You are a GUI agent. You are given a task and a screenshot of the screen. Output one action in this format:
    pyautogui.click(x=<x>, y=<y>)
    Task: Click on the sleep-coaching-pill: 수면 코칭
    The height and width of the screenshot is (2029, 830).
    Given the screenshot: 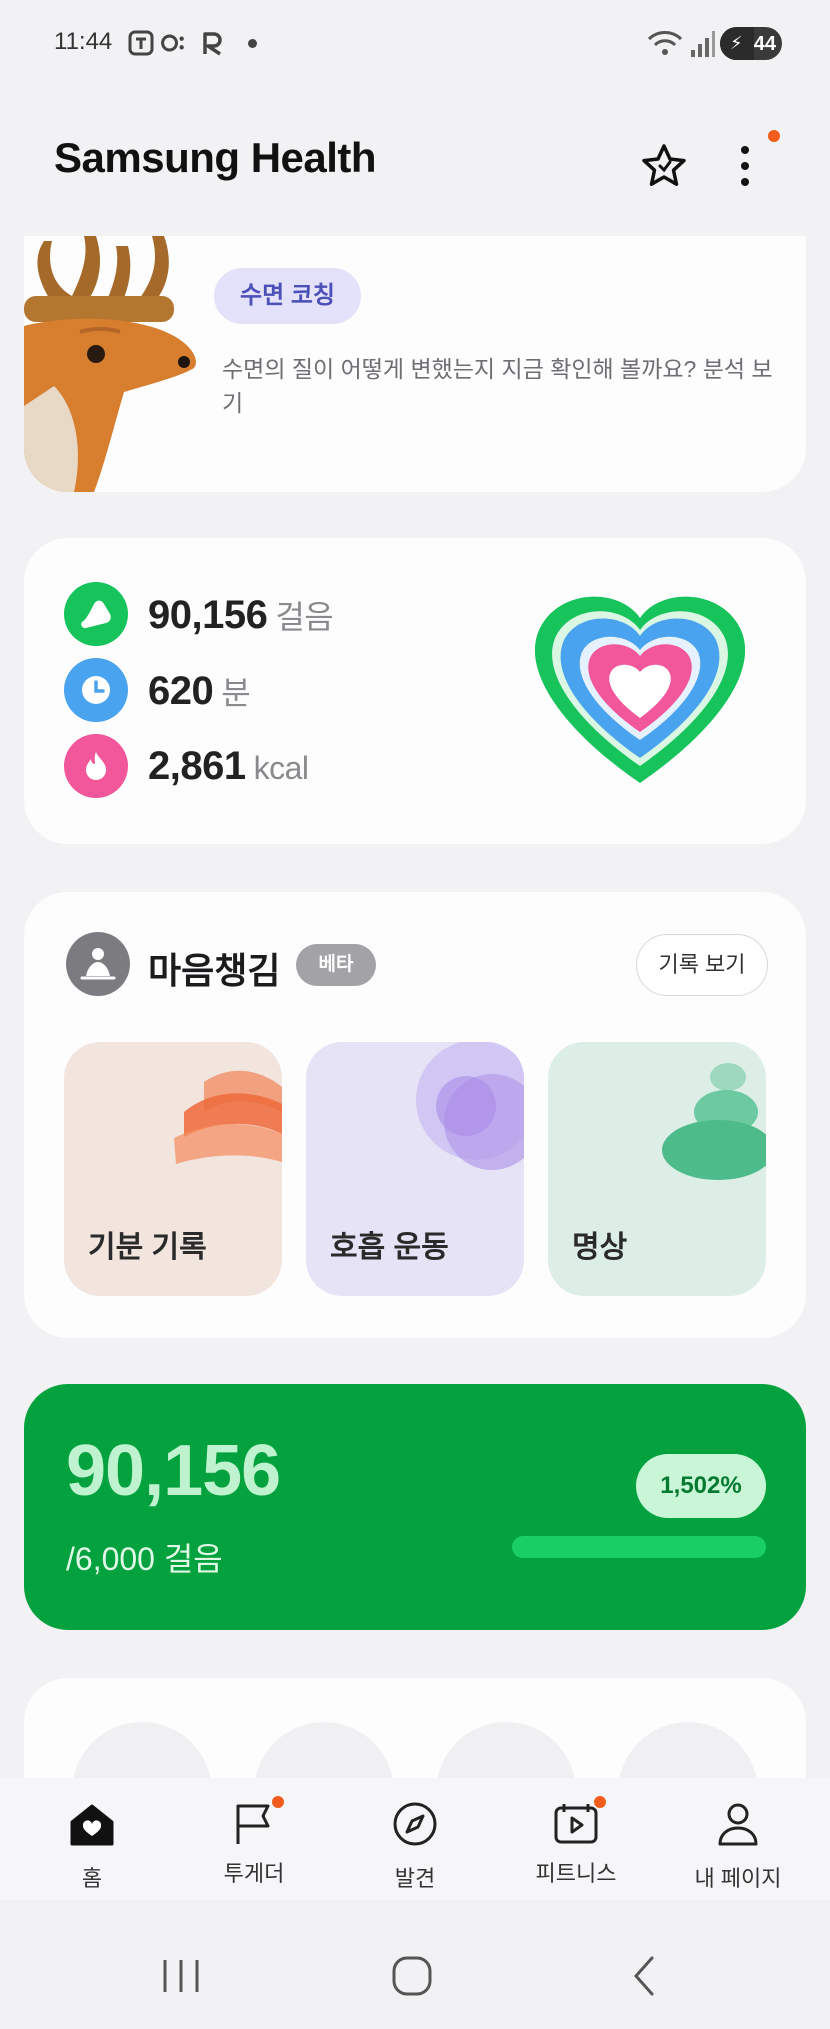 What is the action you would take?
    pyautogui.click(x=287, y=296)
    